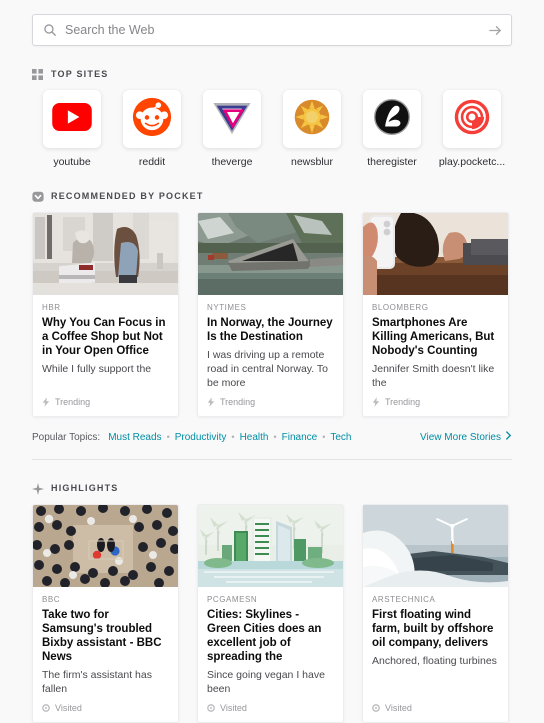  I want to click on view-more-stories-label: View More Stories, so click(460, 437).